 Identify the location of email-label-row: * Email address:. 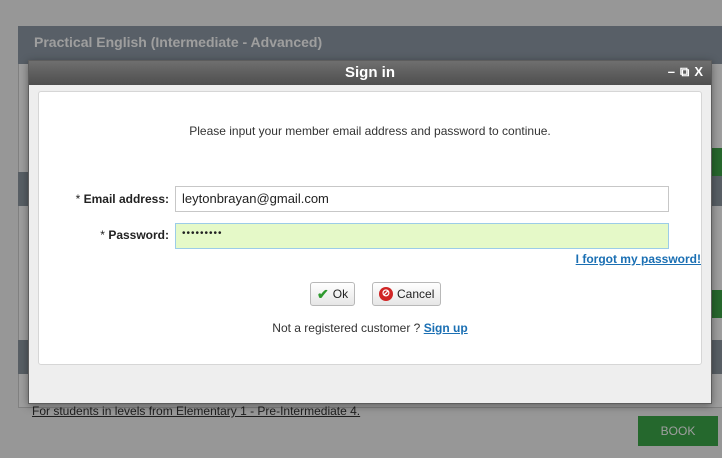
(109, 199).